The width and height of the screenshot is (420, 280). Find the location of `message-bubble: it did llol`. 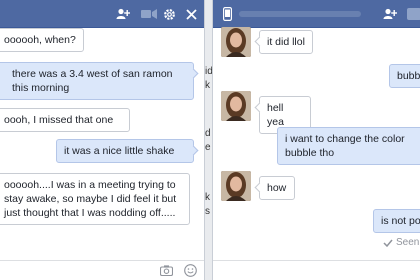

message-bubble: it did llol is located at coordinates (283, 42).